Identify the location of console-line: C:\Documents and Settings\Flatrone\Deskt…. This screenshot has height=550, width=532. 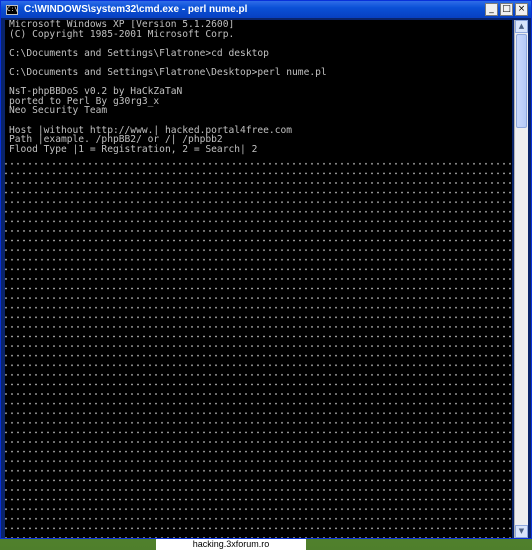
(168, 72).